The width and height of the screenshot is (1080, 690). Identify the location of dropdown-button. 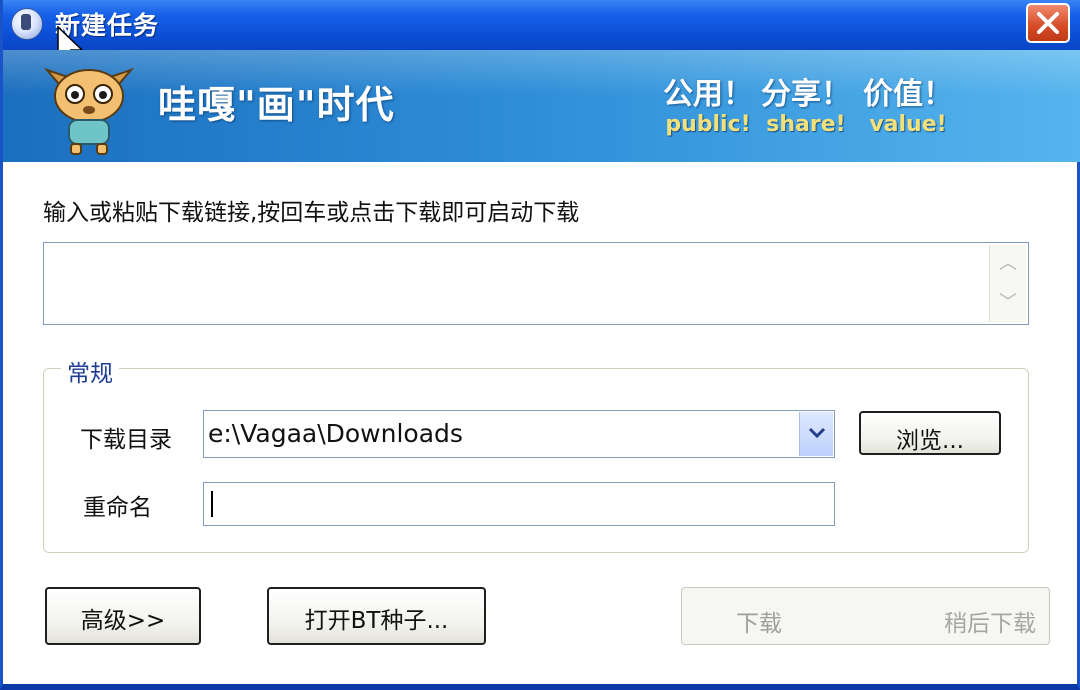
(816, 434).